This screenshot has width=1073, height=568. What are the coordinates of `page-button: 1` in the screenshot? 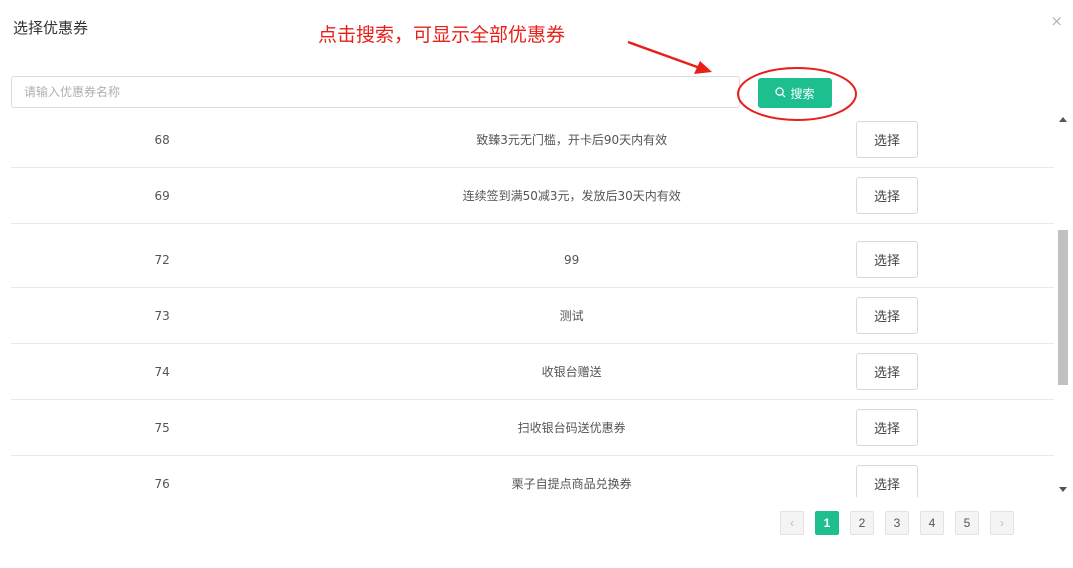 It's located at (827, 523).